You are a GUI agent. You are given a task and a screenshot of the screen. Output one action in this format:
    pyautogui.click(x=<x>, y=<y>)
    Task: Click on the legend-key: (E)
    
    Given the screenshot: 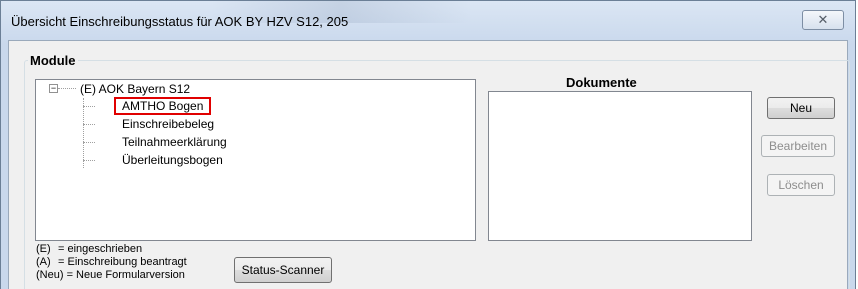 What is the action you would take?
    pyautogui.click(x=43, y=249)
    